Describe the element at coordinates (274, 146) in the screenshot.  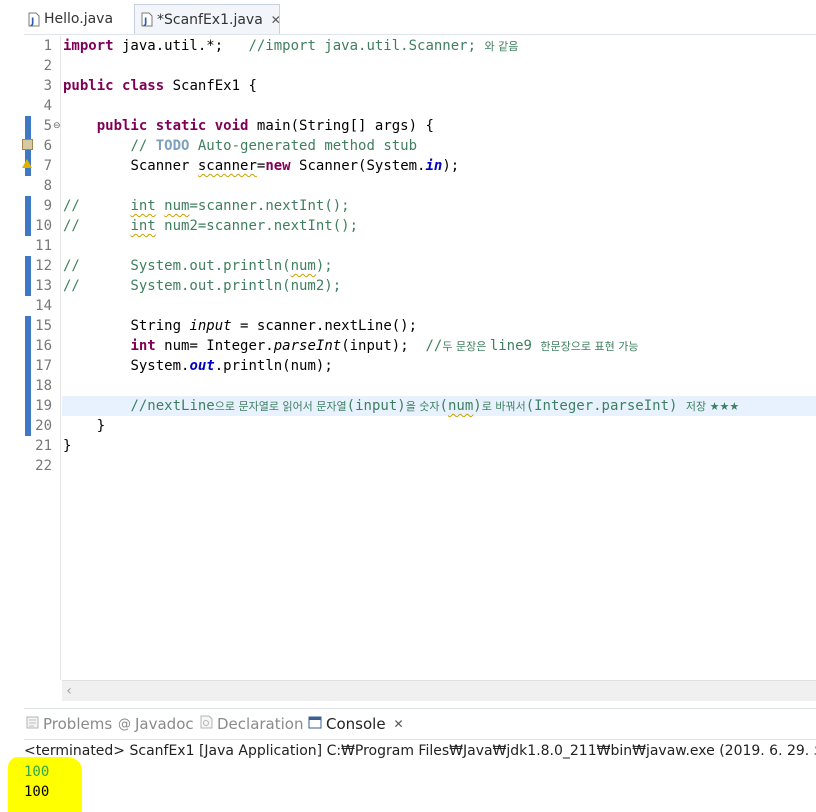
I see `code-line-6: // TODO Auto-generated method stub` at that location.